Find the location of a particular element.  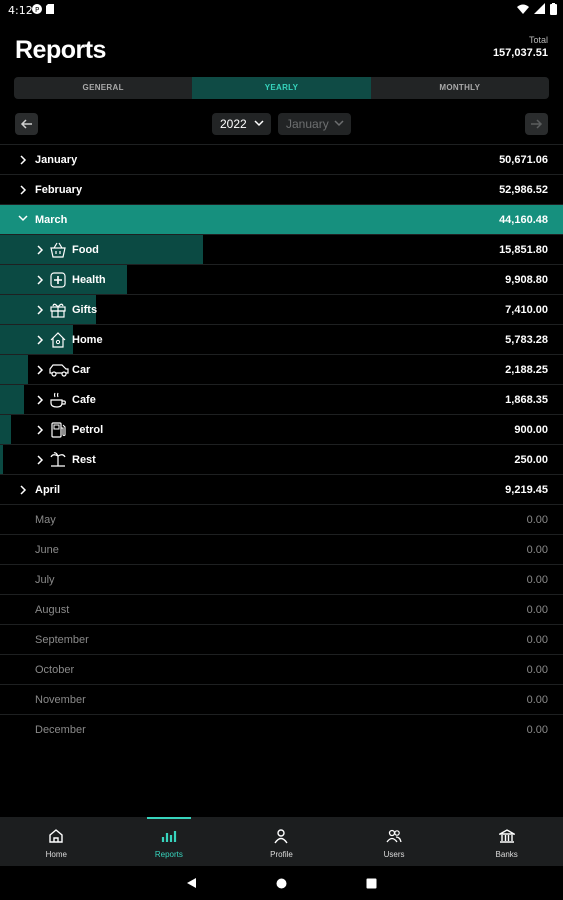

nav-label: Users is located at coordinates (394, 854).